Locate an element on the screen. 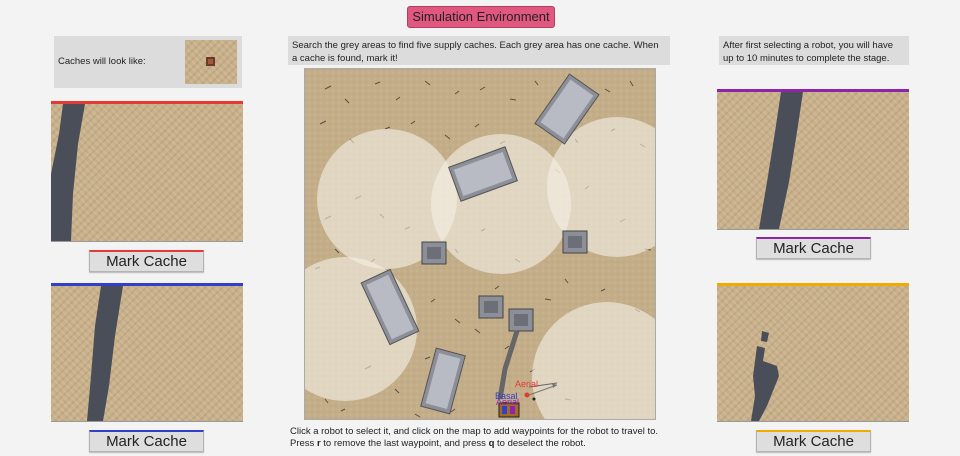 Image resolution: width=960 pixels, height=456 pixels. robot-label-ground-2: Aerial is located at coordinates (508, 402).